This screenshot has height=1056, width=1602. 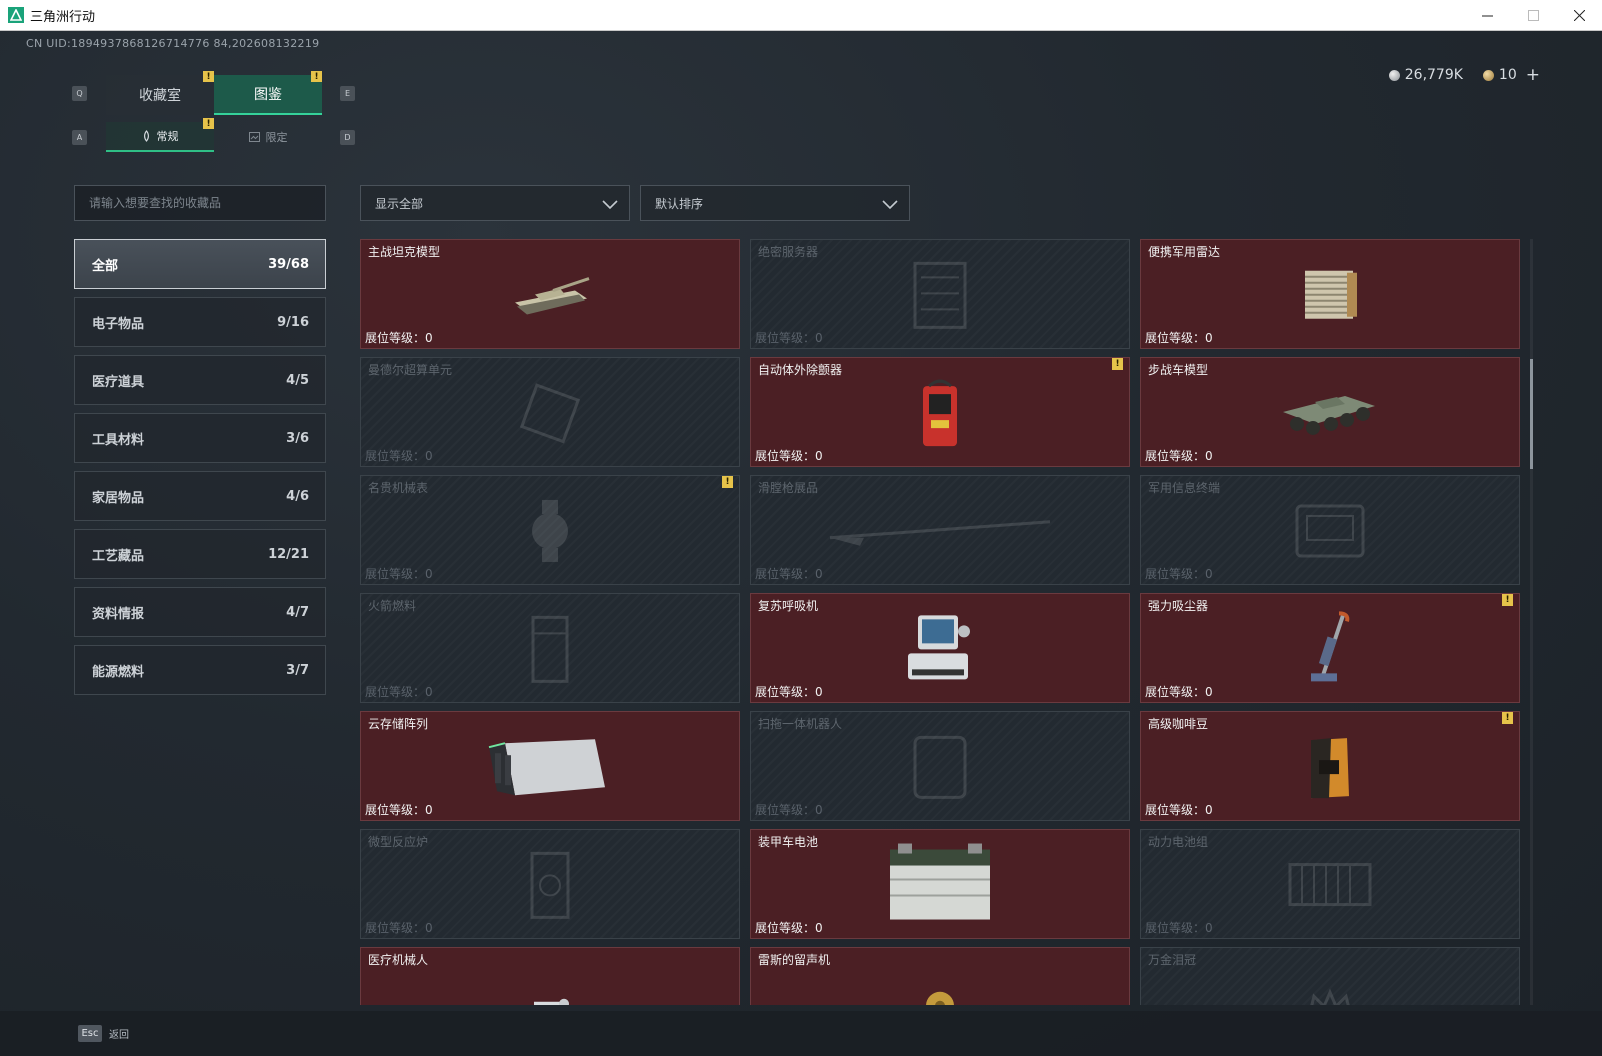 What do you see at coordinates (940, 648) in the screenshot?
I see `collection-card: 复苏呼吸机 展位等级：0` at bounding box center [940, 648].